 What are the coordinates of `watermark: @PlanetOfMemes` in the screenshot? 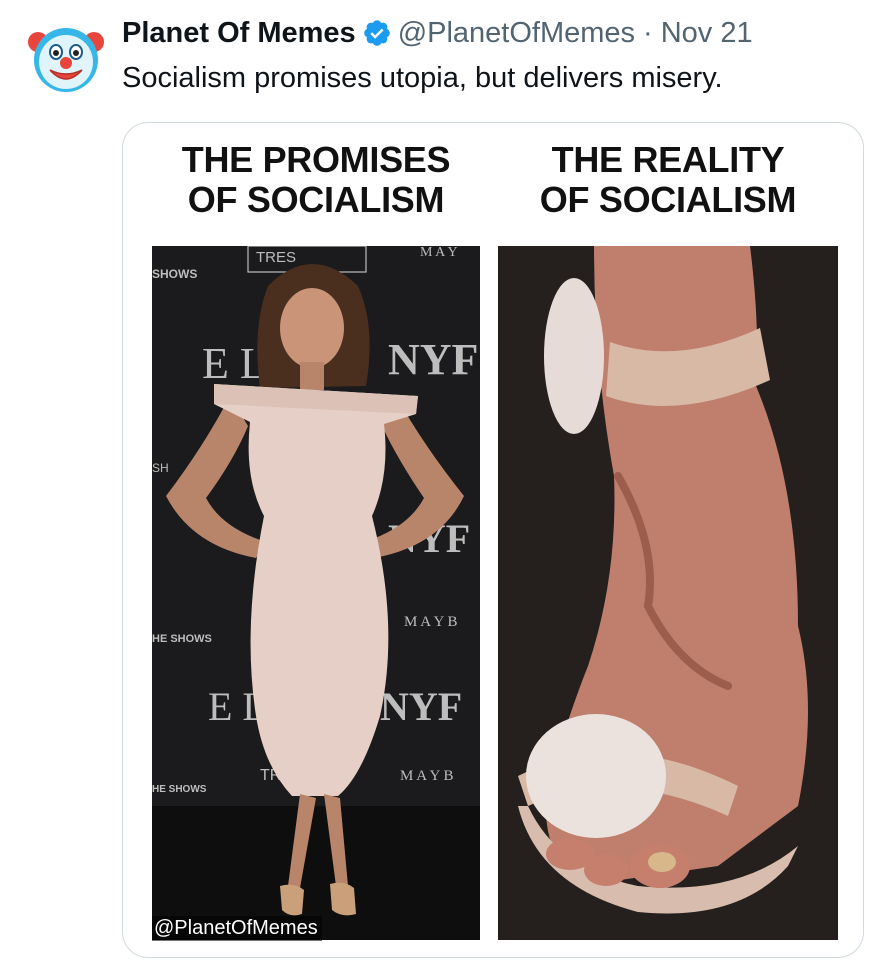 It's located at (237, 928).